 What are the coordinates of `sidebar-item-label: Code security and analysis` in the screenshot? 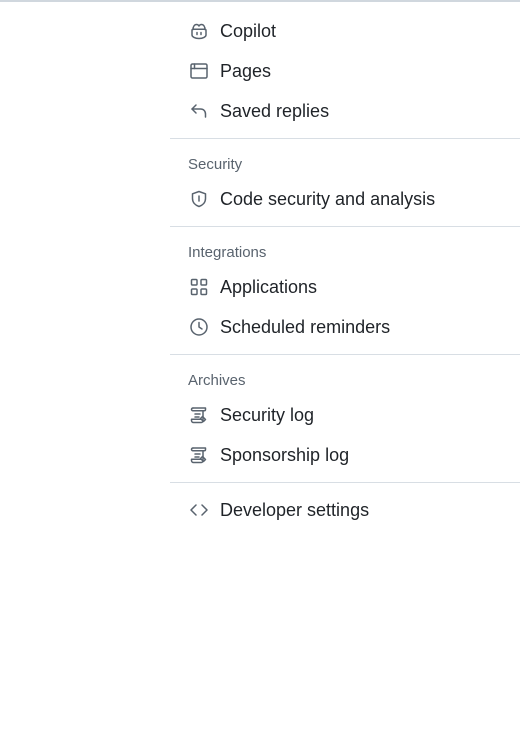 It's located at (328, 198).